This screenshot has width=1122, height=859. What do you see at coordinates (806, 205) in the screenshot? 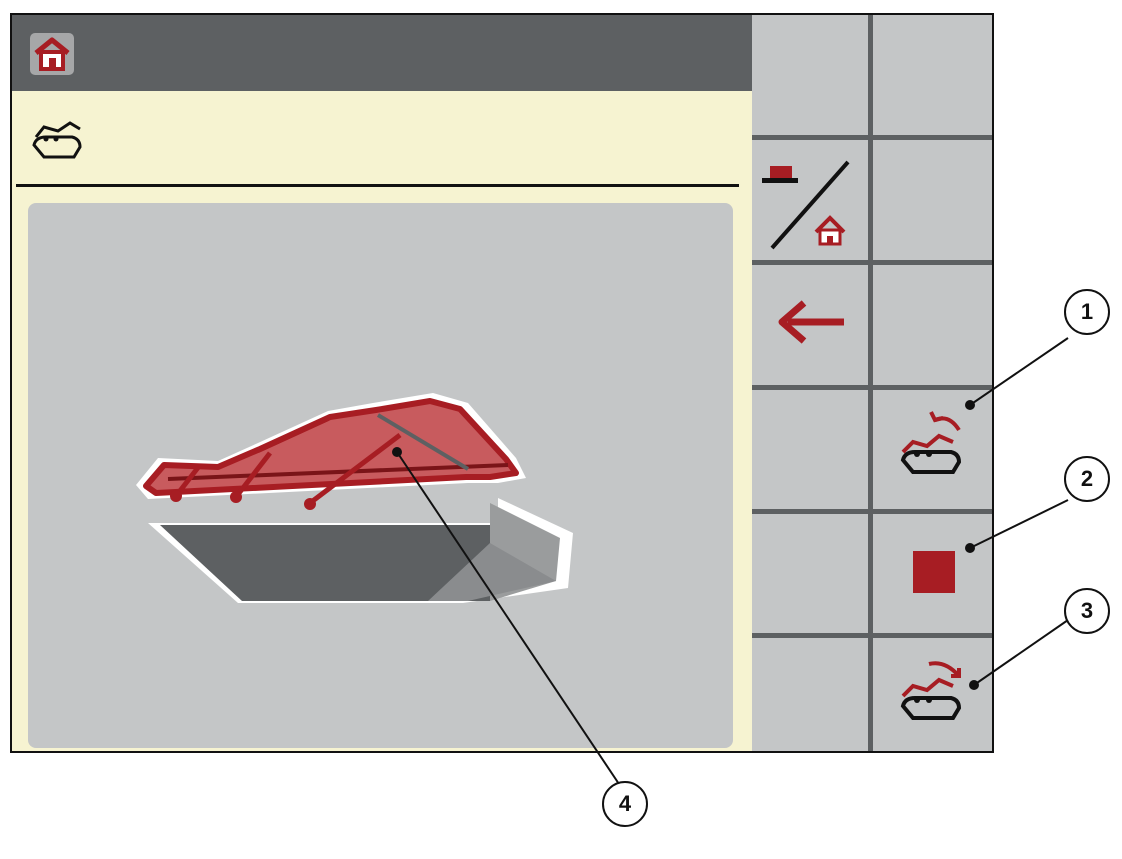
I see `hitch-home-toggle-icon` at bounding box center [806, 205].